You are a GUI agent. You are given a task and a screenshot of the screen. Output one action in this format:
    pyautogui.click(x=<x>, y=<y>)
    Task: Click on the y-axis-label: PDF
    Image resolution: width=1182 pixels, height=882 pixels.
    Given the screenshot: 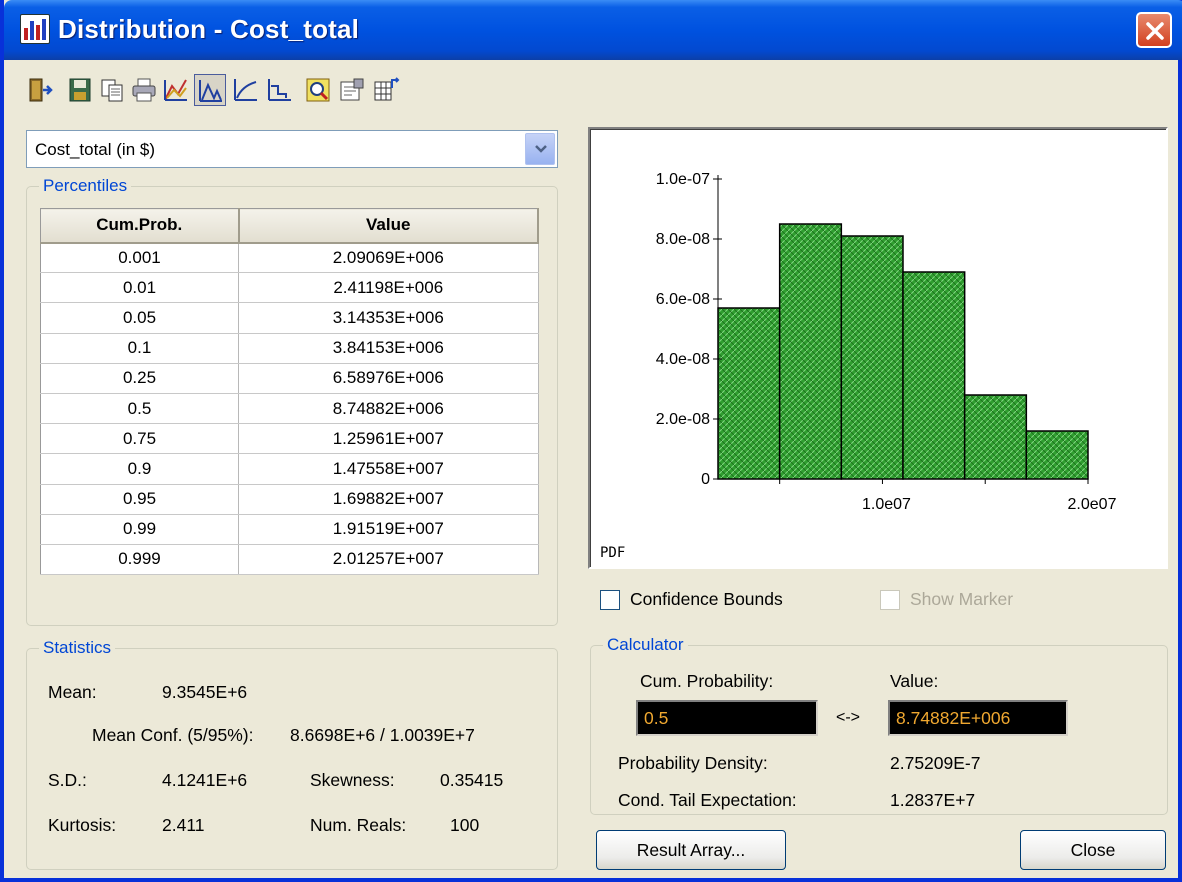 What is the action you would take?
    pyautogui.click(x=612, y=553)
    